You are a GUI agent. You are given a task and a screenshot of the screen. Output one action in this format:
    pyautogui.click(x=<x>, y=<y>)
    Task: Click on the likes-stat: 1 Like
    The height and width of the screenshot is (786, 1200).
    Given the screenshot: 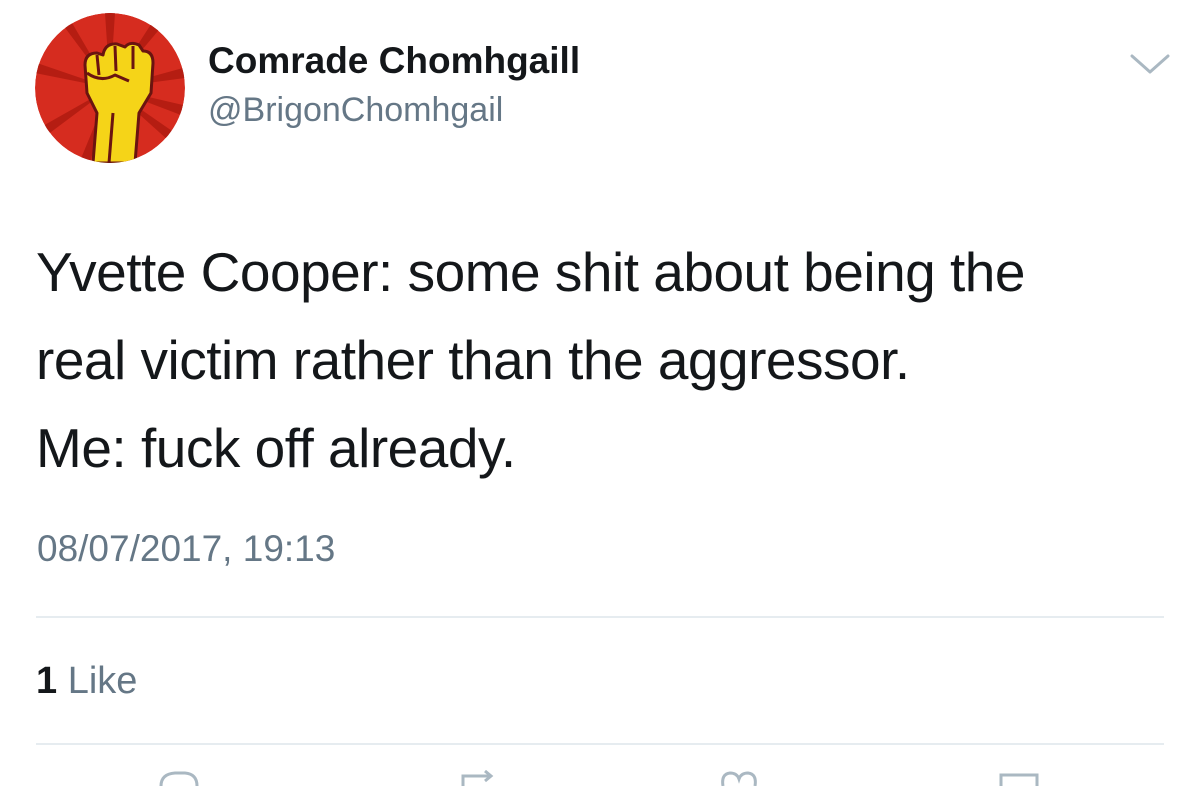 What is the action you would take?
    pyautogui.click(x=86, y=681)
    